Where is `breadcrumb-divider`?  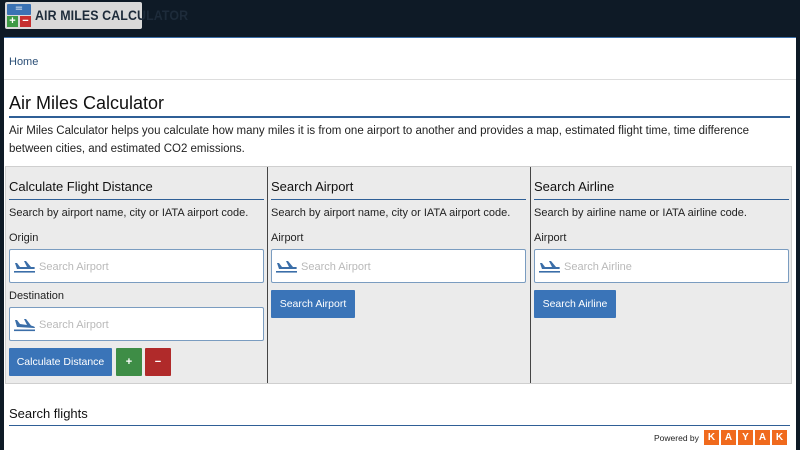 breadcrumb-divider is located at coordinates (400, 79).